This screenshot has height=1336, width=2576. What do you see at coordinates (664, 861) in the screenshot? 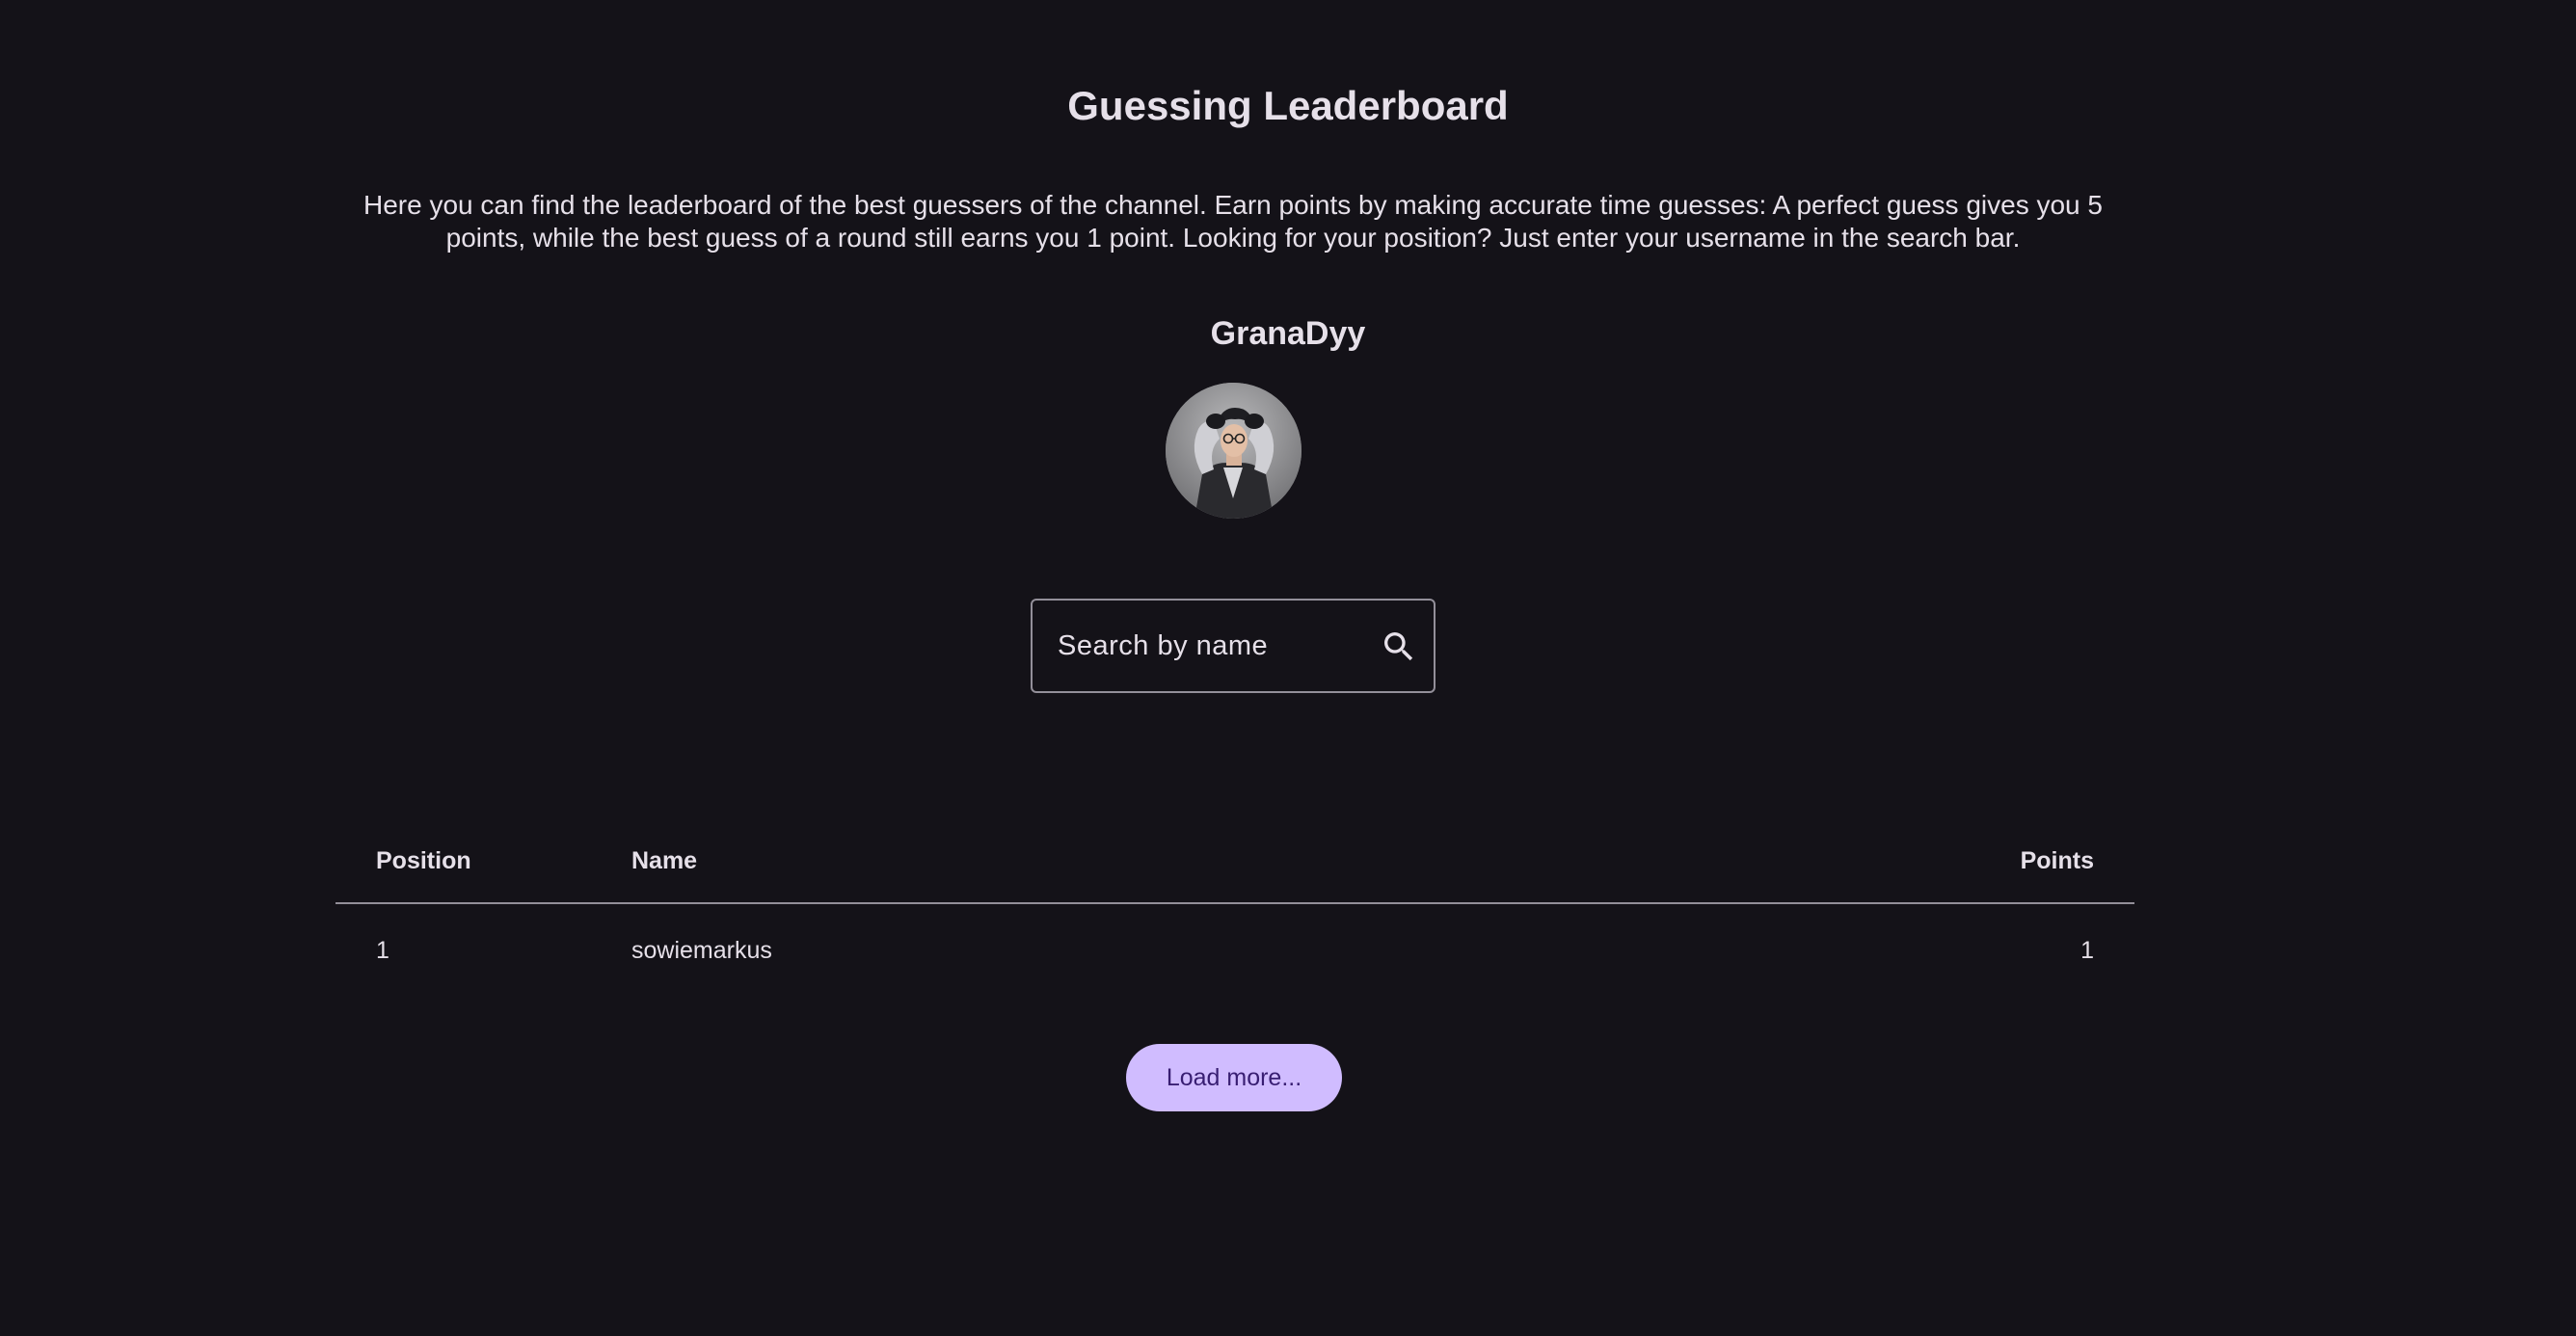
I see `column-header-name: Name` at bounding box center [664, 861].